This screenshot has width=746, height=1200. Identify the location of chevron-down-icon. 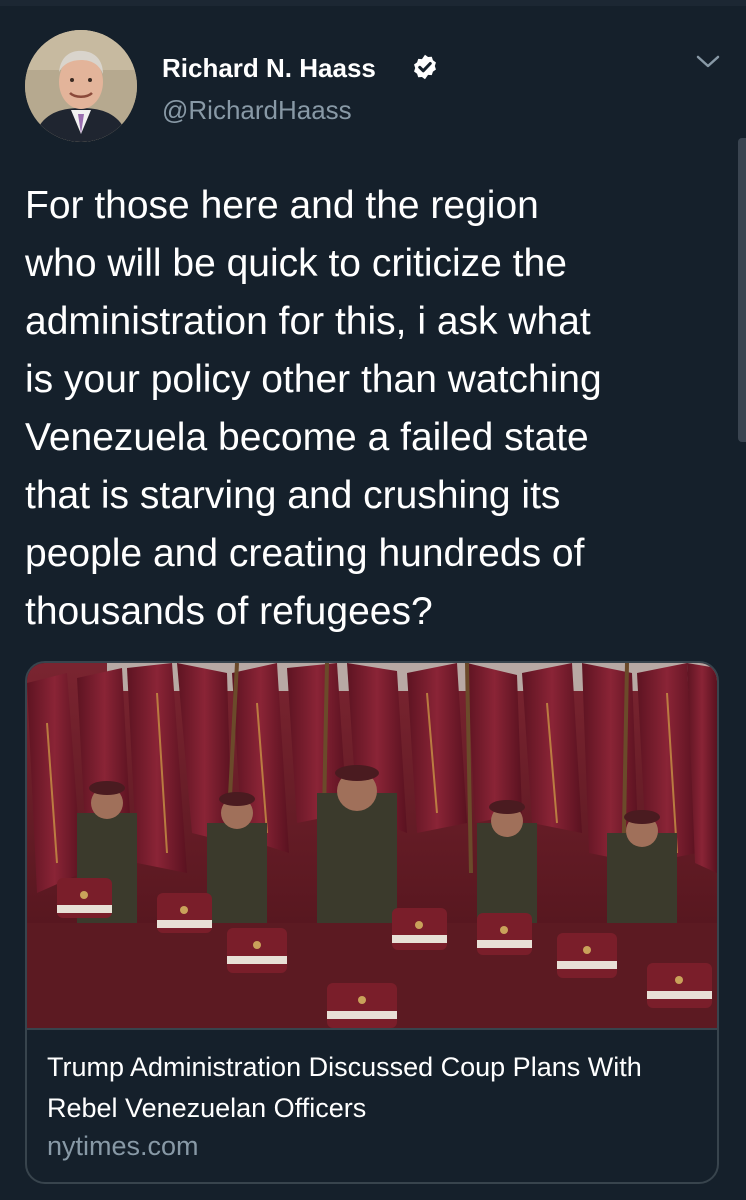
(708, 62).